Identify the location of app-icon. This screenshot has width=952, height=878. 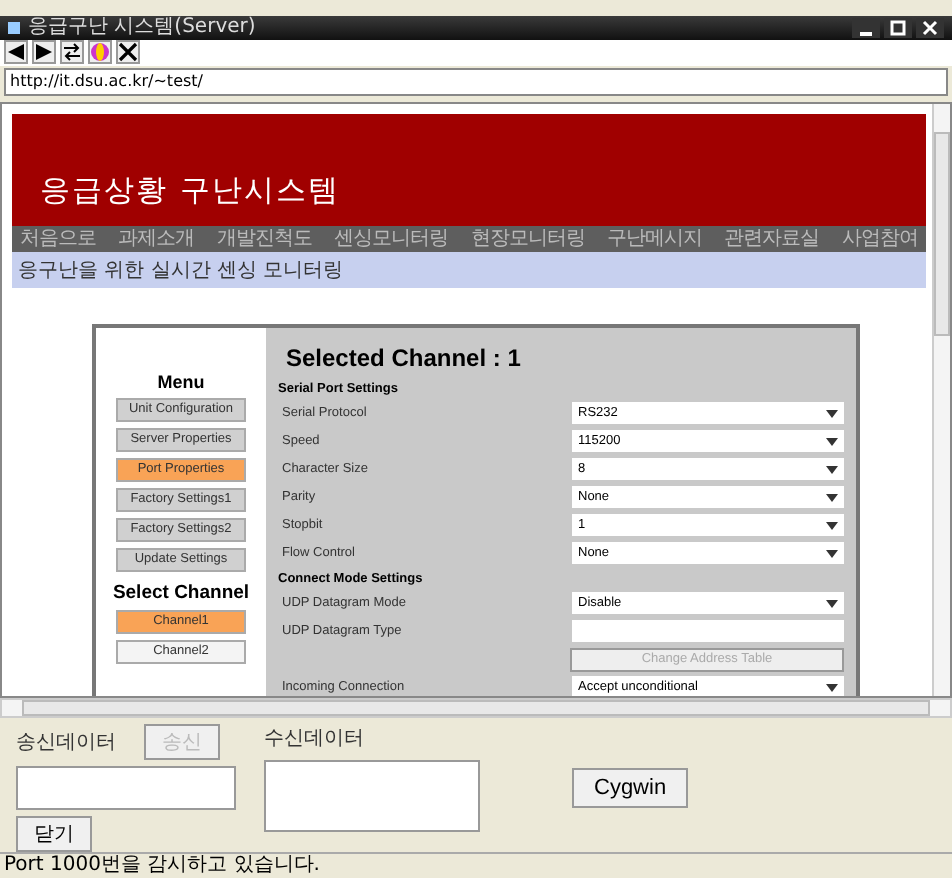
(14, 28).